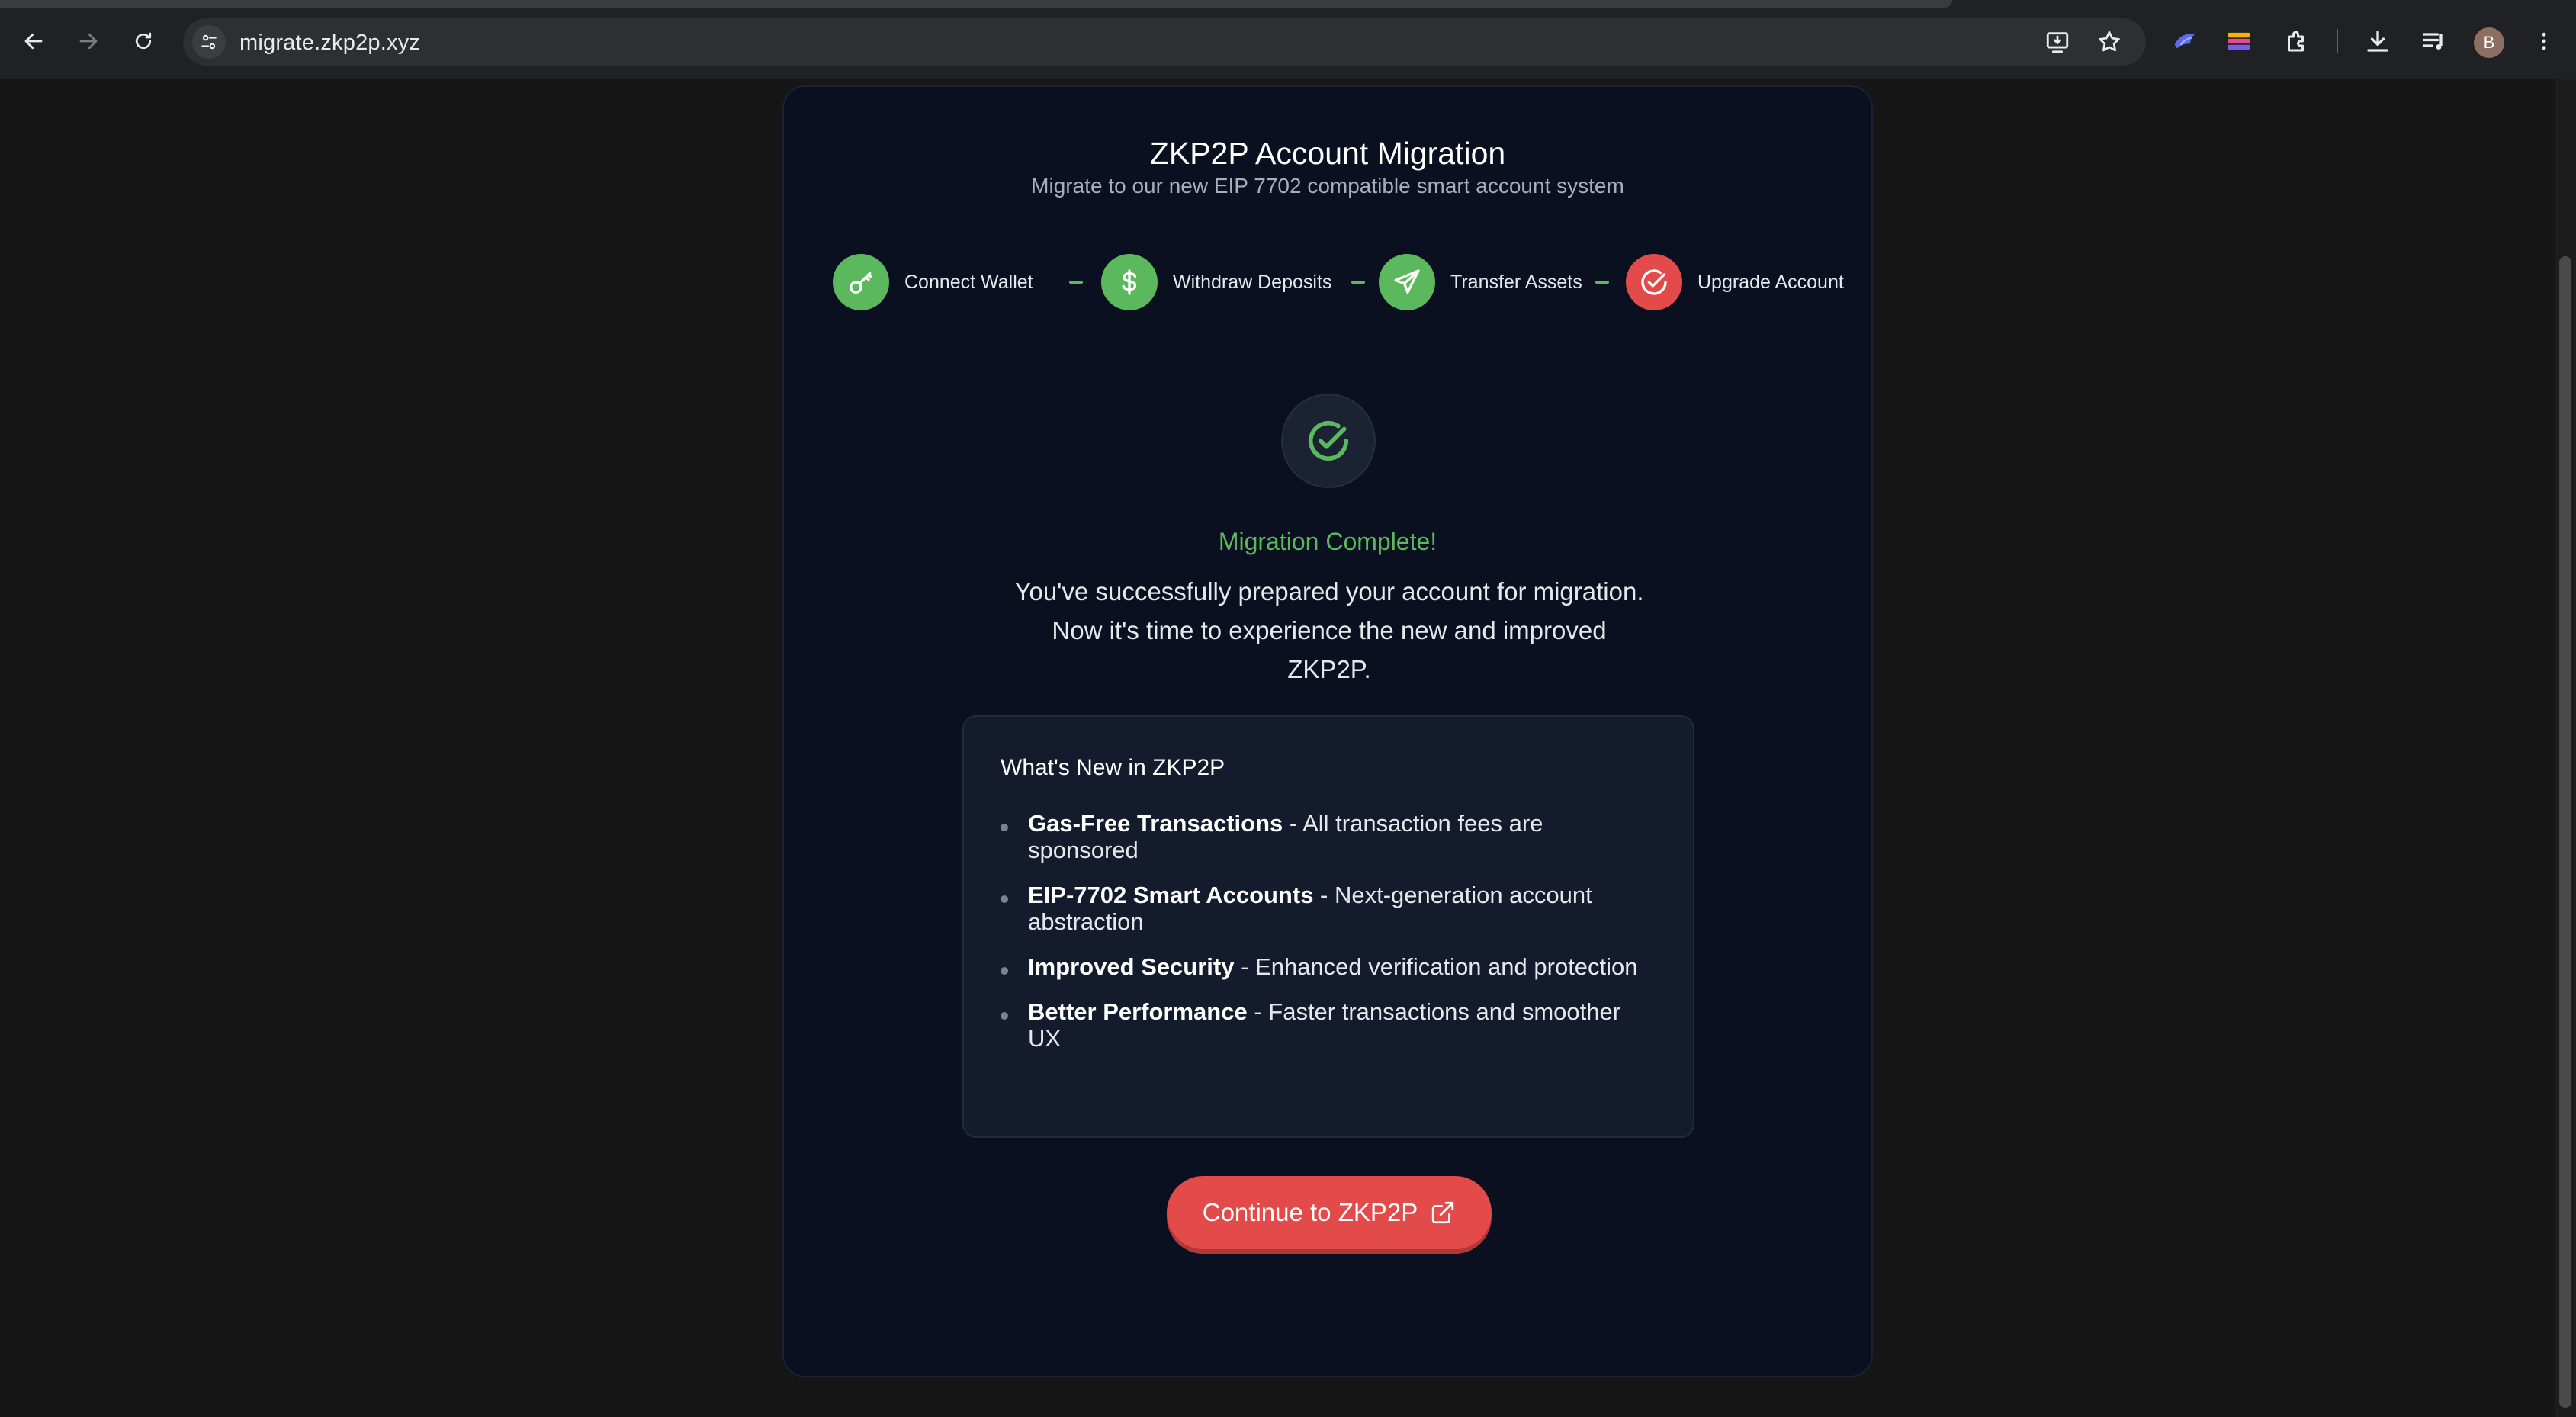 This screenshot has height=1417, width=2576. I want to click on status-title: Migration Complete!, so click(1327, 541).